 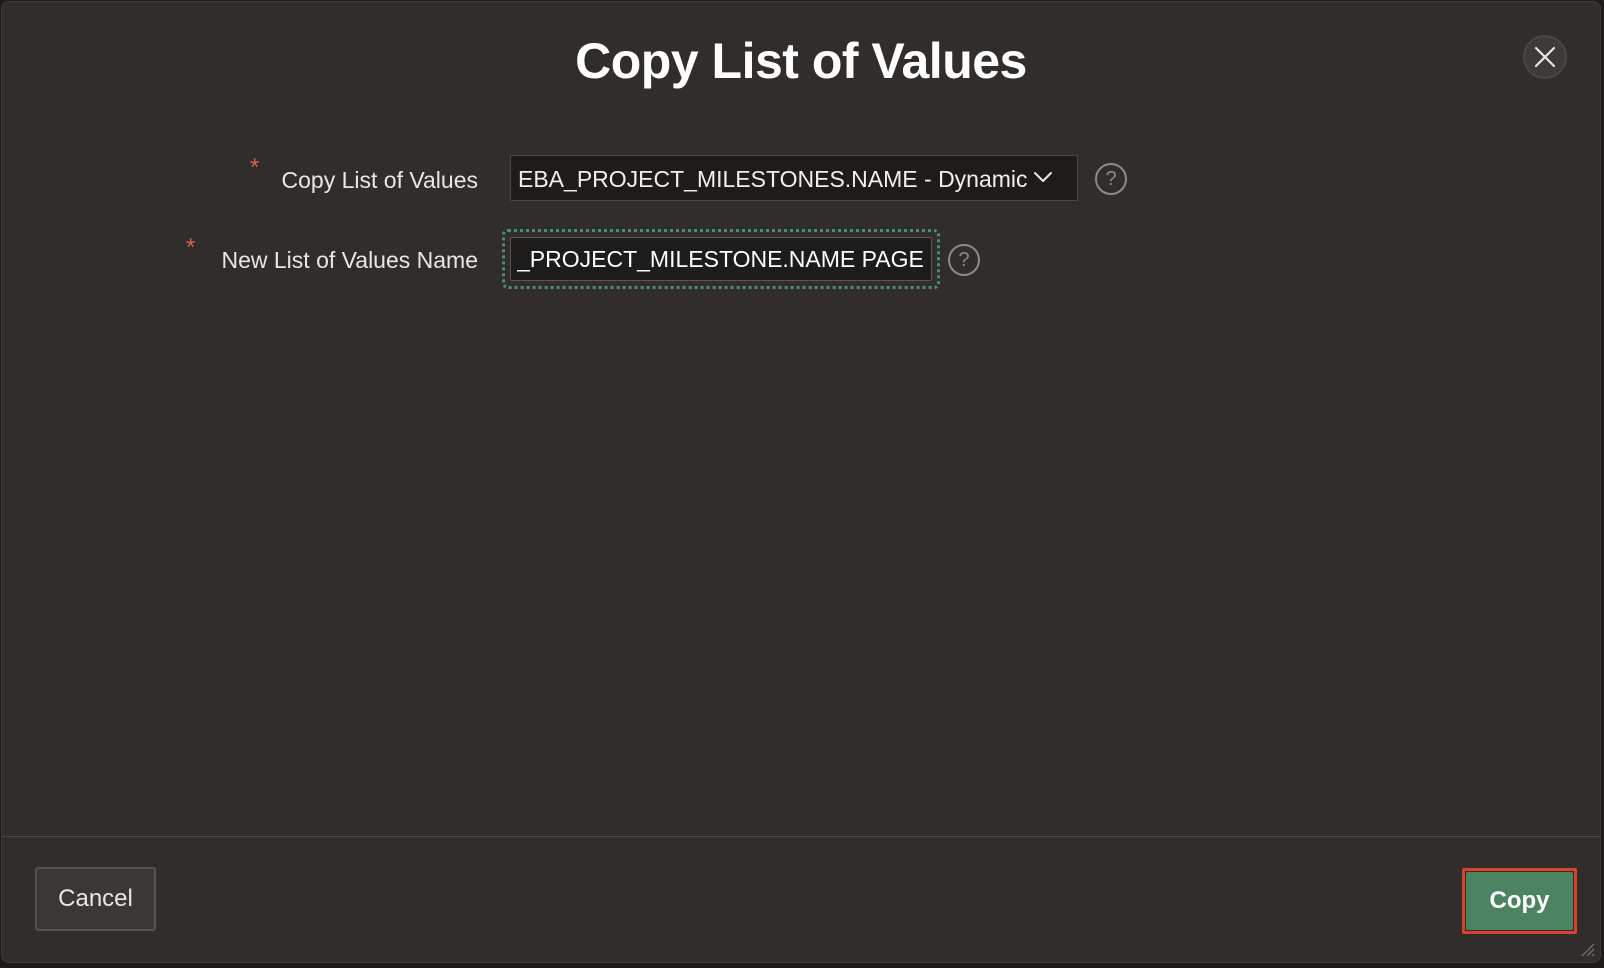 What do you see at coordinates (801, 61) in the screenshot?
I see `dialog-title: Copy List of Values` at bounding box center [801, 61].